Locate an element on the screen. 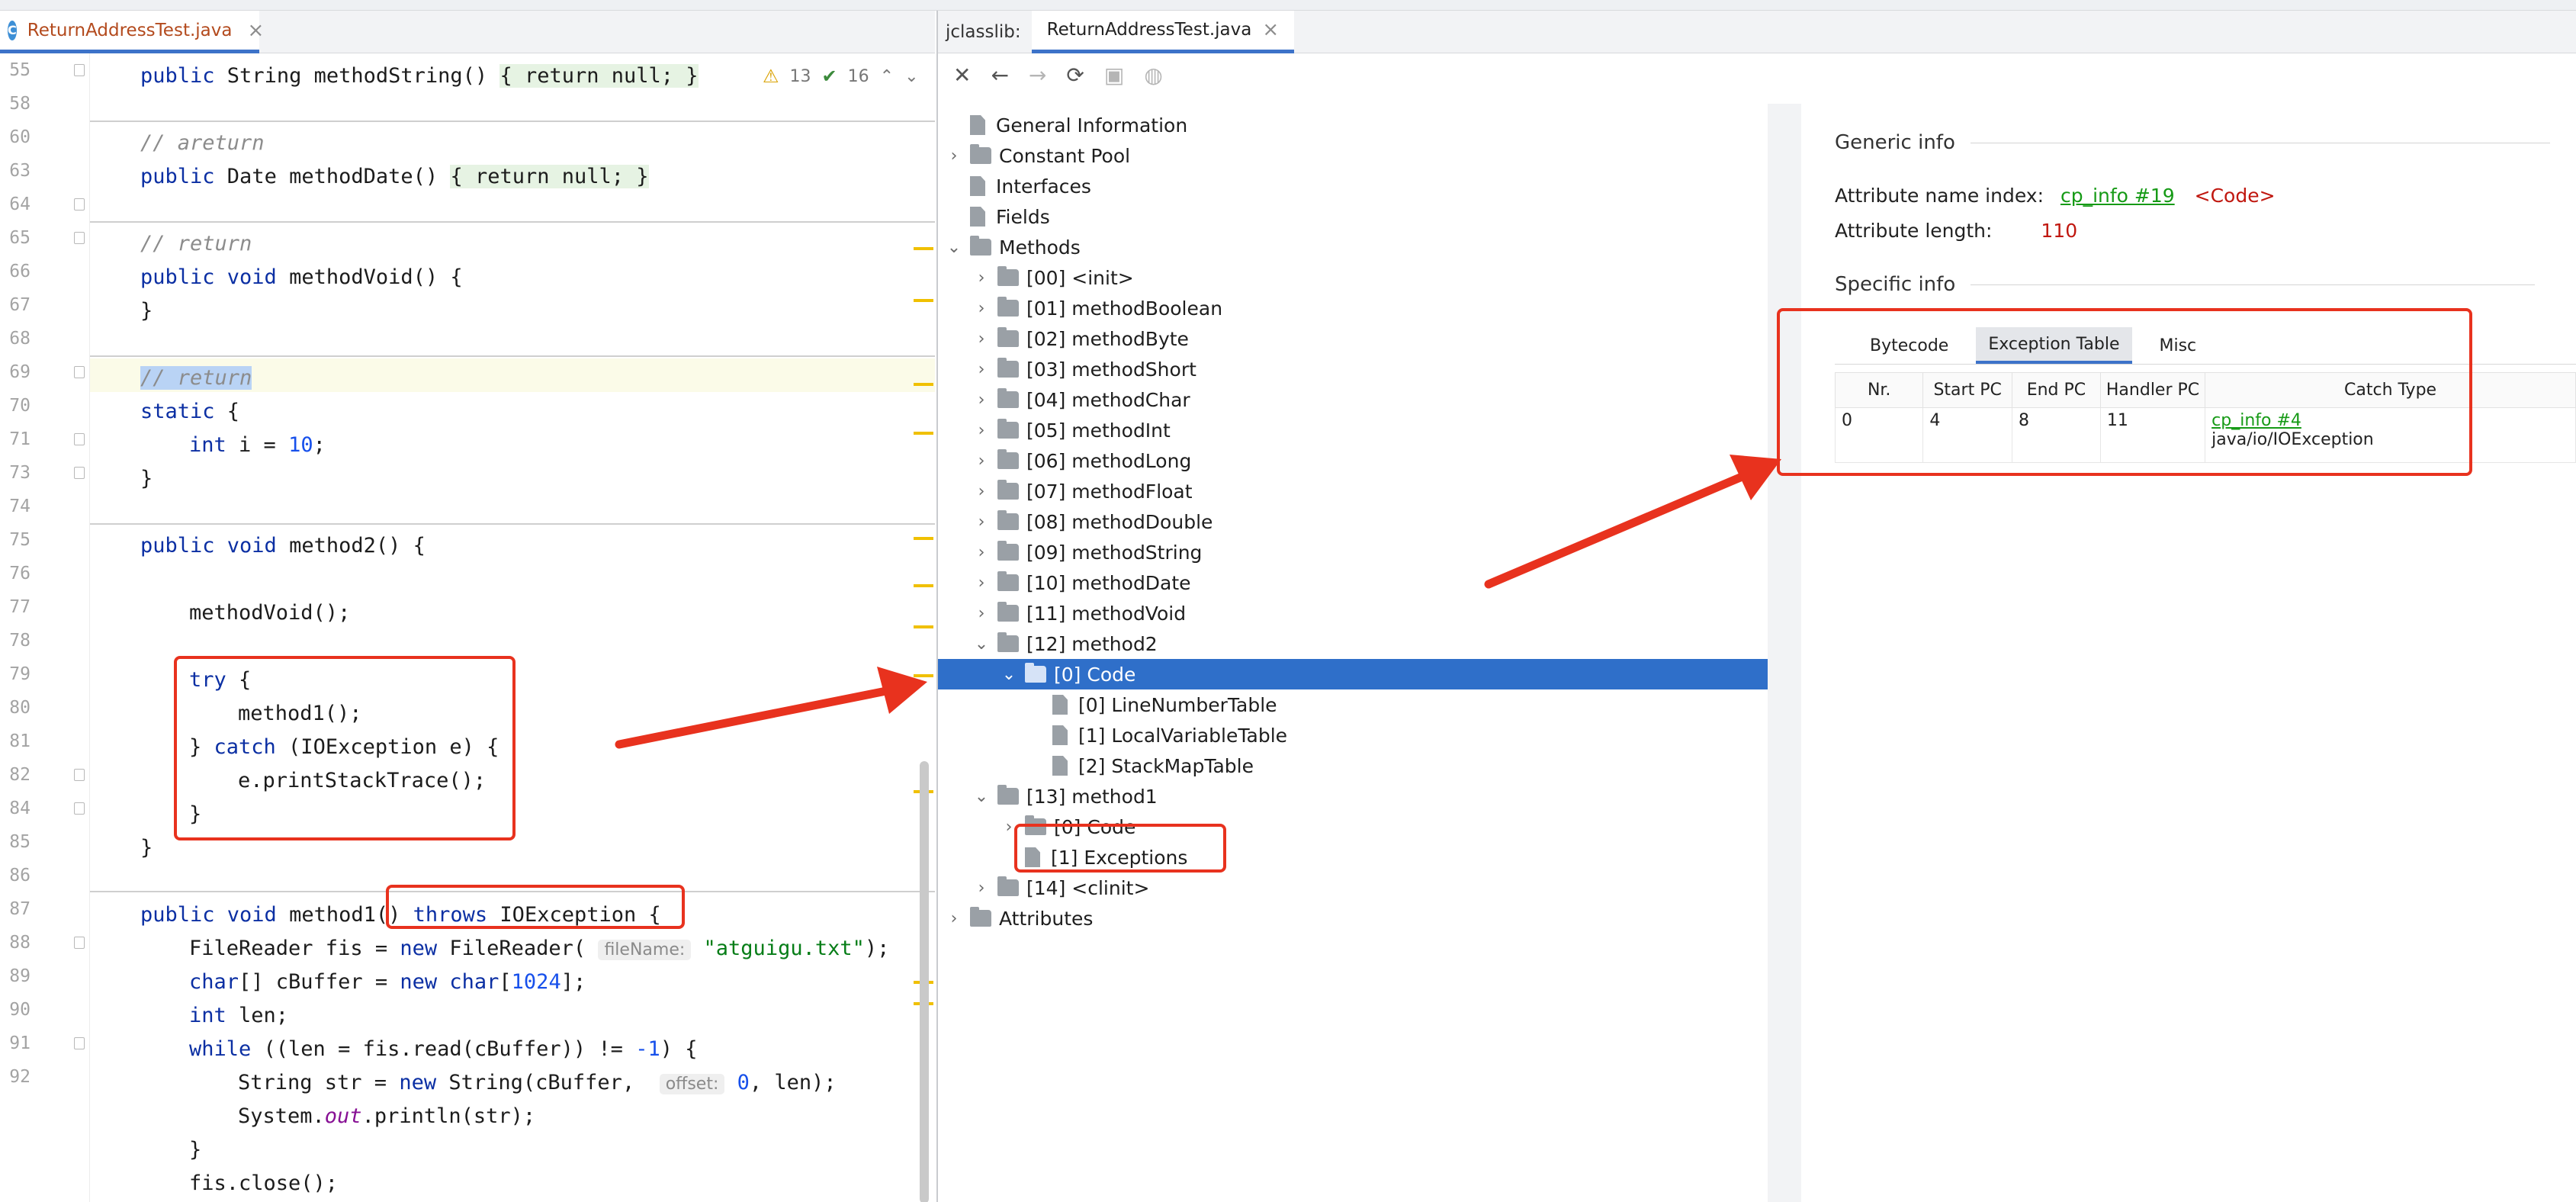  cp-info-19-link: cp_info #19 is located at coordinates (2117, 196).